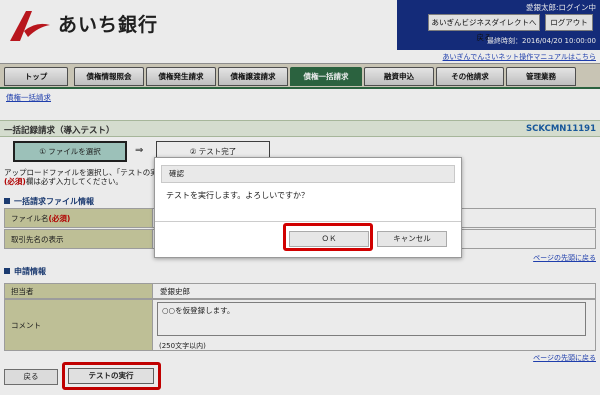 The width and height of the screenshot is (600, 395). Describe the element at coordinates (237, 195) in the screenshot. I see `dialog-message: テストを実行します。よろしいですか？` at that location.